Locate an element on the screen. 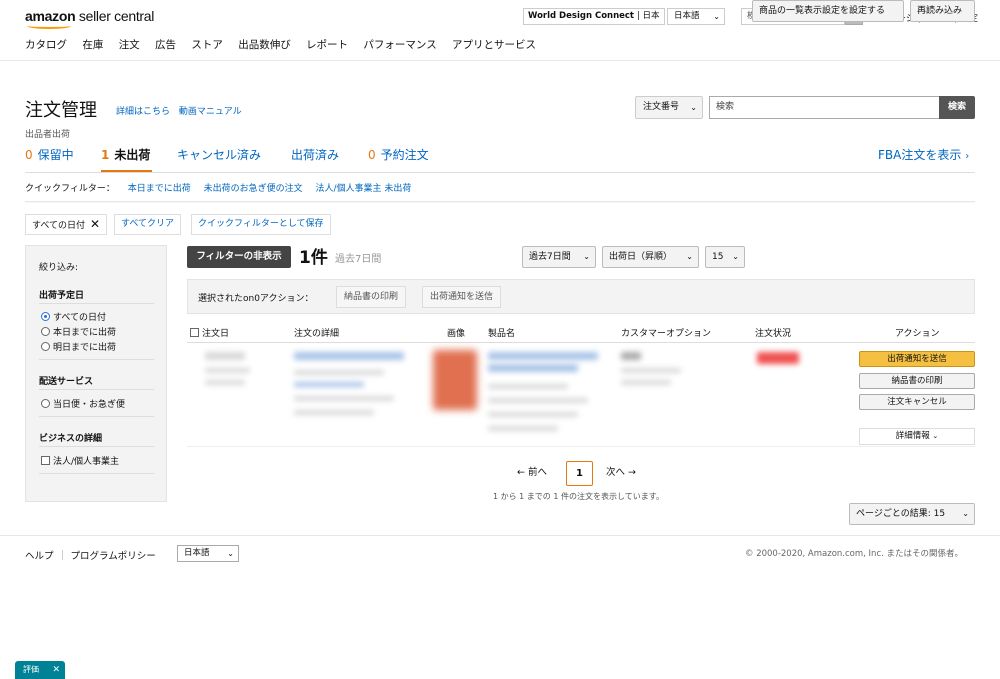 Image resolution: width=1000 pixels, height=679 pixels. nav-orders: 注文 is located at coordinates (129, 45).